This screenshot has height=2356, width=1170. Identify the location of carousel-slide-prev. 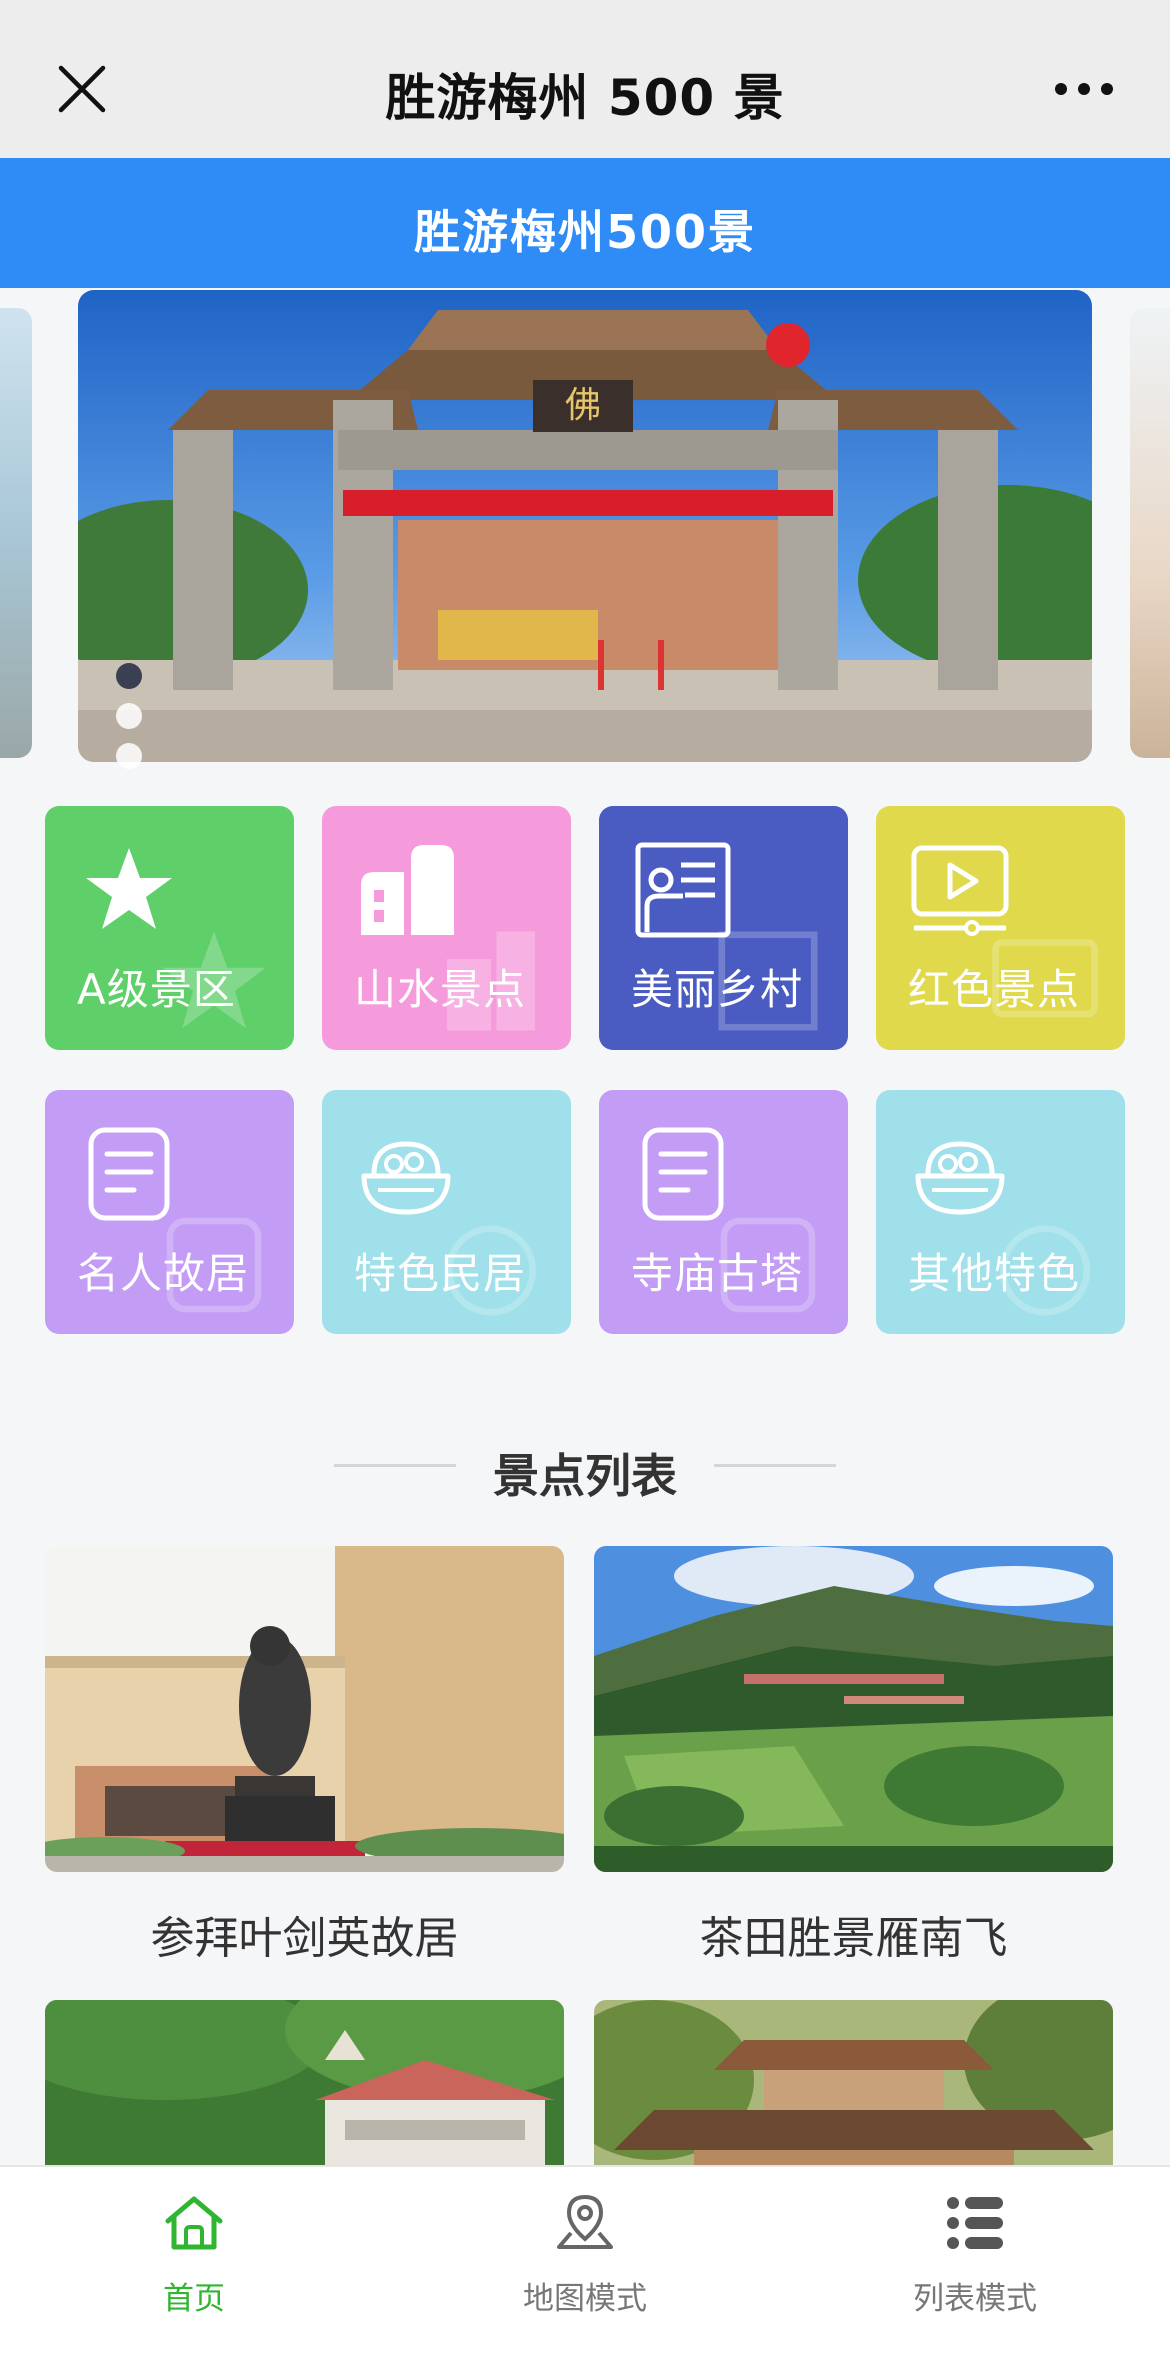
(16, 533).